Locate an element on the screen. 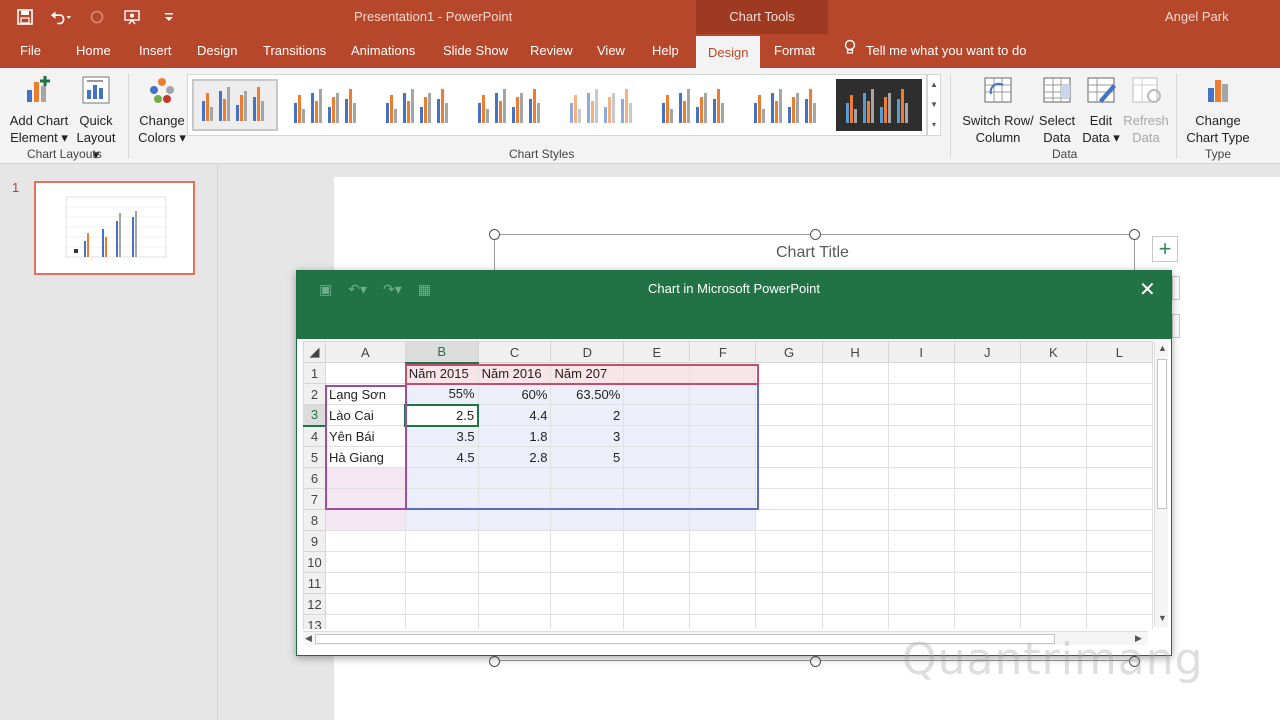 The height and width of the screenshot is (720, 1280). cell-g5 is located at coordinates (789, 457).